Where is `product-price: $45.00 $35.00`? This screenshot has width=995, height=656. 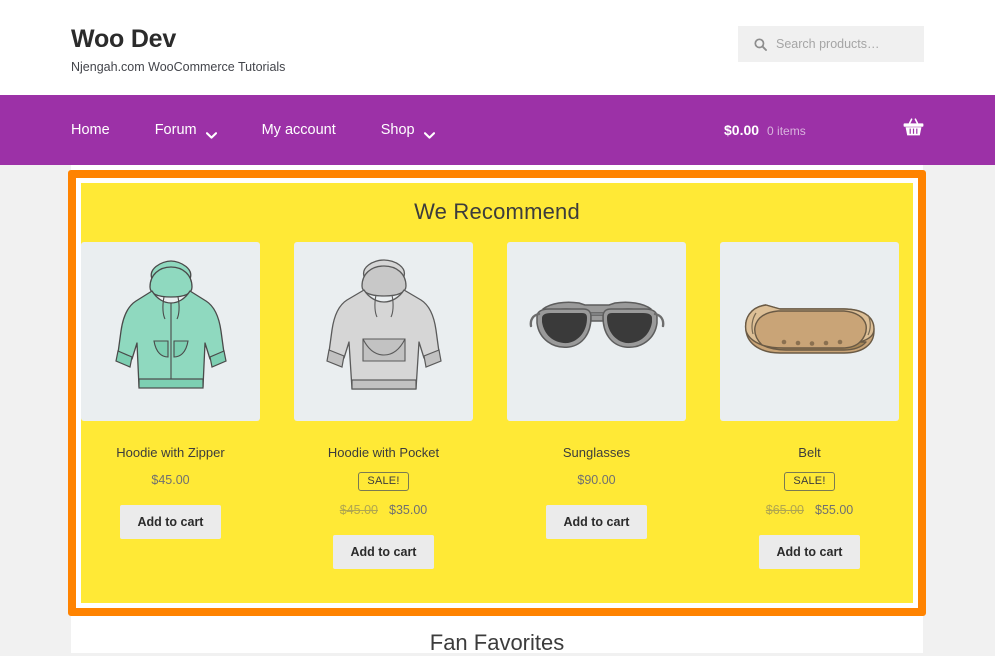
product-price: $45.00 $35.00 is located at coordinates (383, 510).